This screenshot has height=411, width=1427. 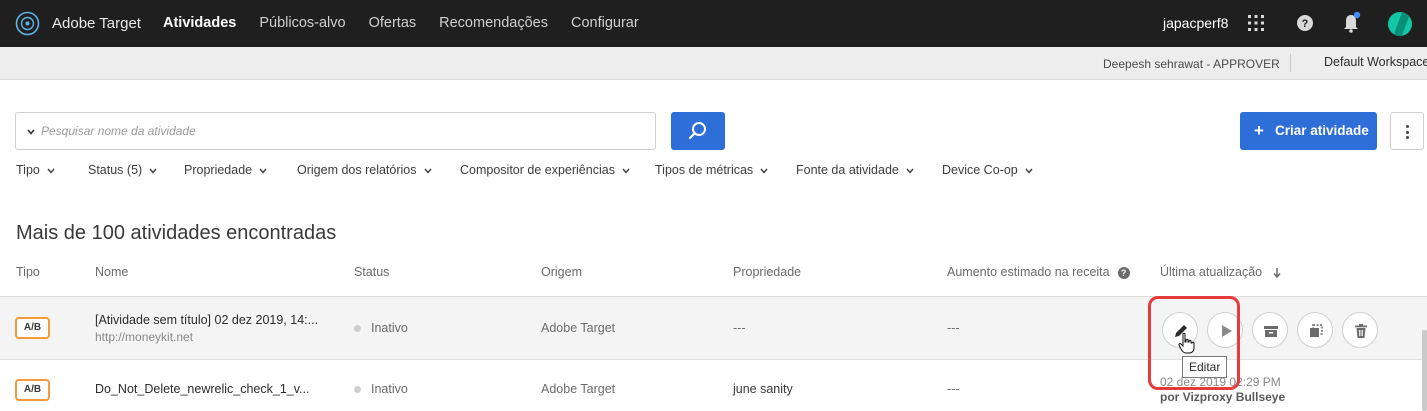 I want to click on column-header-type: Tipo, so click(x=28, y=272).